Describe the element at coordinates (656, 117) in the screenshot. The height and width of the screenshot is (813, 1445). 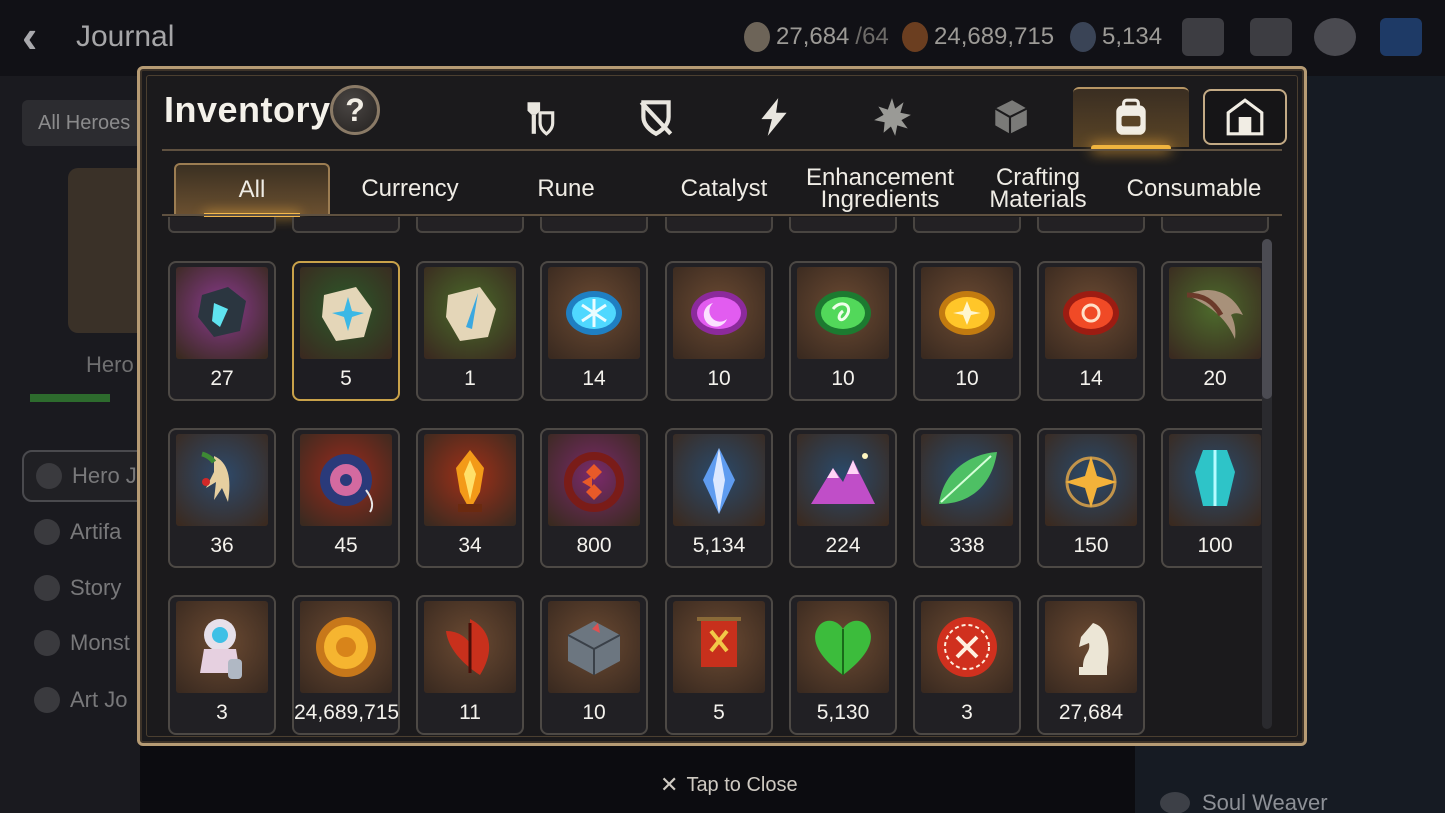
I see `tab-artifact` at that location.